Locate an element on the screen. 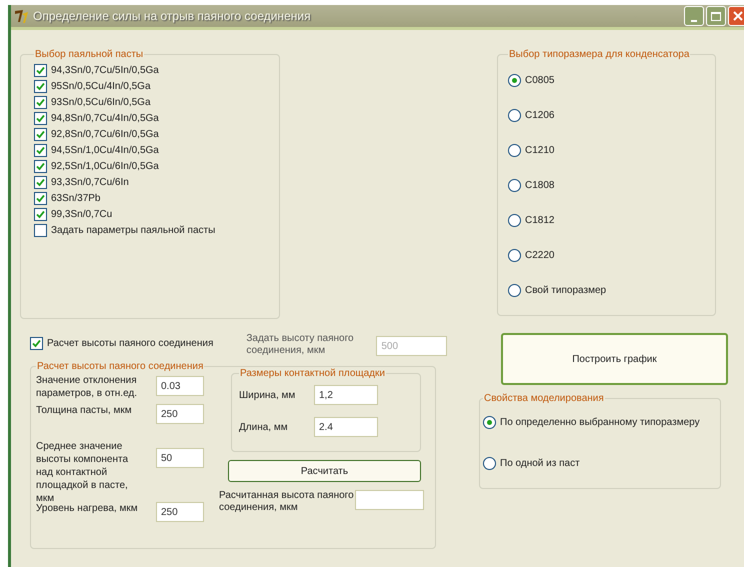  checkbox-label: 92,8Sn/0,7Cu/6In/0,5Ga is located at coordinates (105, 135).